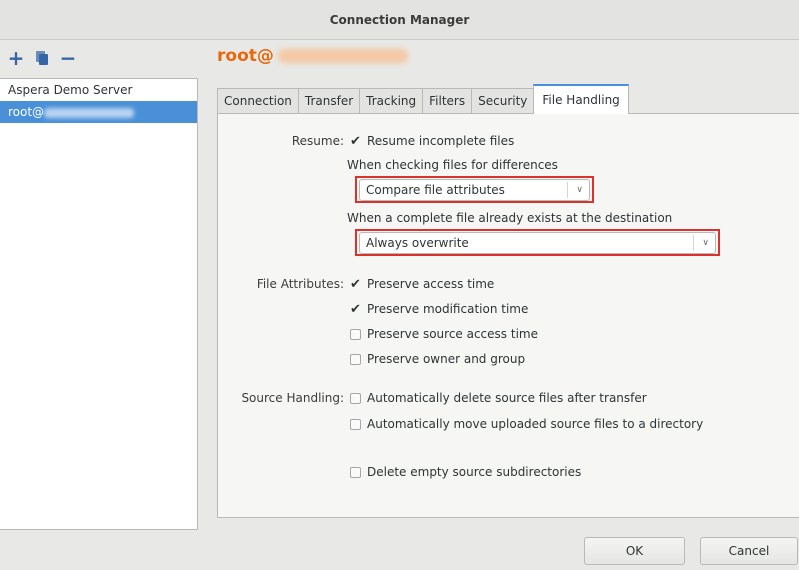 The width and height of the screenshot is (799, 570). I want to click on tab-filters: Filters, so click(447, 101).